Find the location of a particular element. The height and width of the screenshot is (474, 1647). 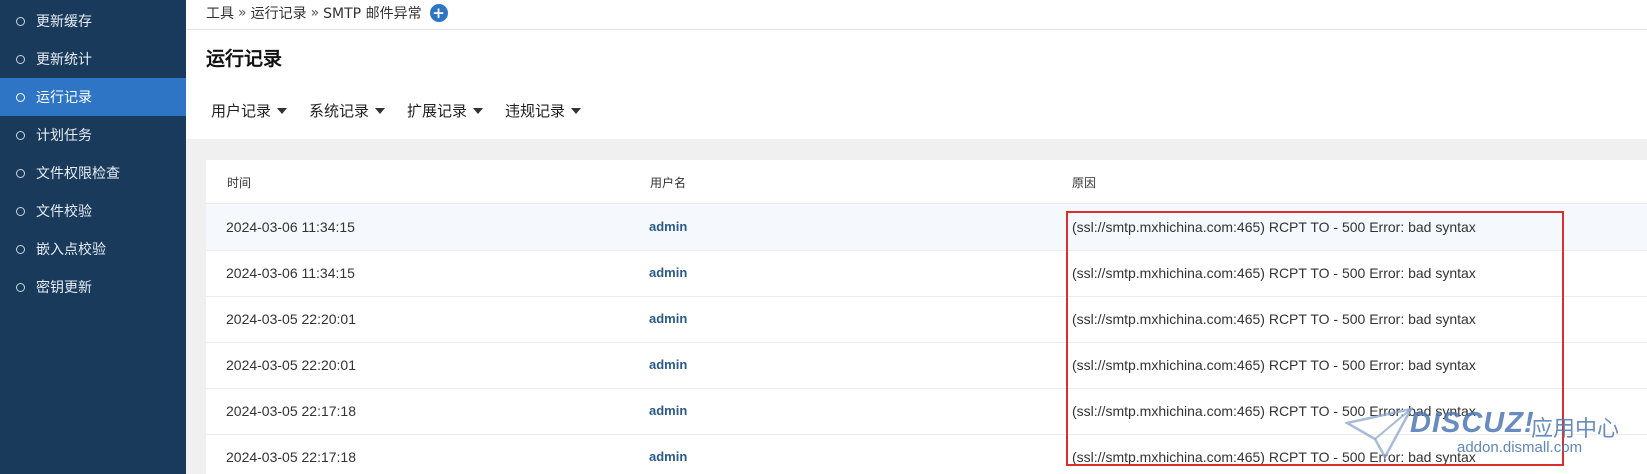

tab-label: 用户记录 is located at coordinates (241, 111).